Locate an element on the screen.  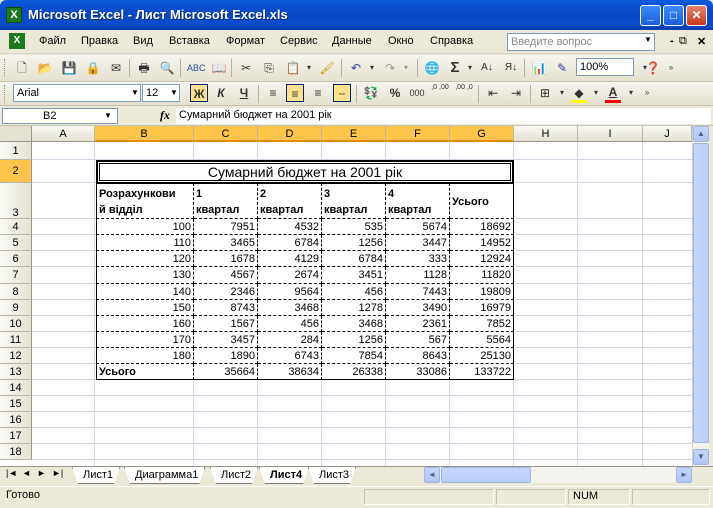
column-header-e: E is located at coordinates (354, 134).